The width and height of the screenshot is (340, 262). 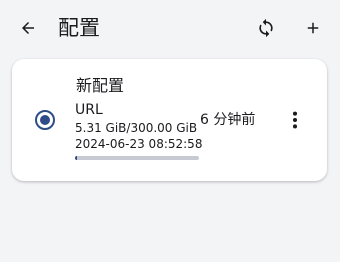 I want to click on profile-group-title: 新配置, so click(x=100, y=85).